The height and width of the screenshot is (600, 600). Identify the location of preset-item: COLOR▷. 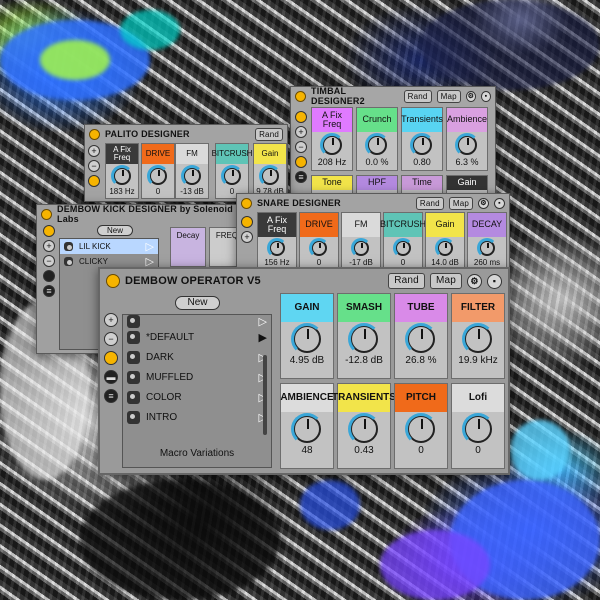
(197, 397).